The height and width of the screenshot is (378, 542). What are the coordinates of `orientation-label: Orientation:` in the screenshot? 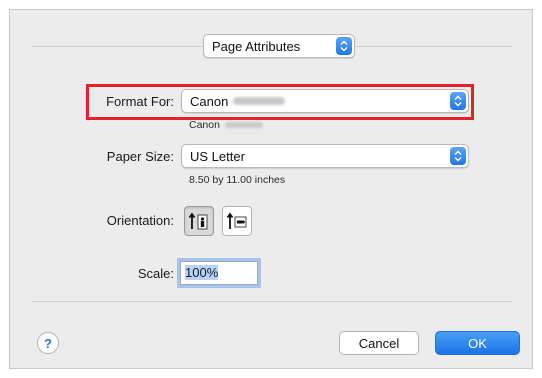 It's located at (140, 220).